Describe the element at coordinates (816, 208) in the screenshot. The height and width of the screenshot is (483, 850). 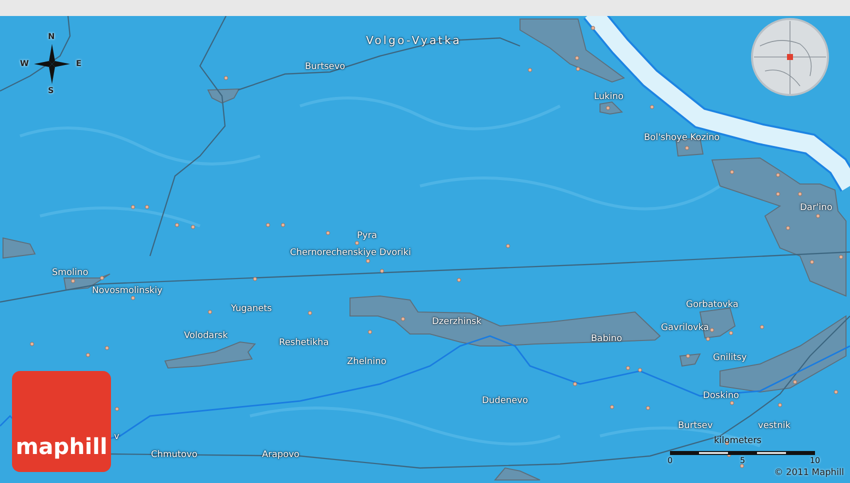
I see `place-label: Dar'ino` at that location.